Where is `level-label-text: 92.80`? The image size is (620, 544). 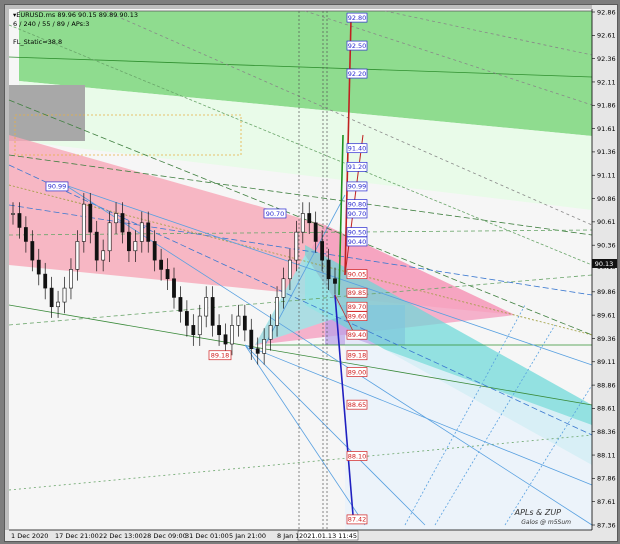 level-label-text: 92.80 is located at coordinates (357, 18).